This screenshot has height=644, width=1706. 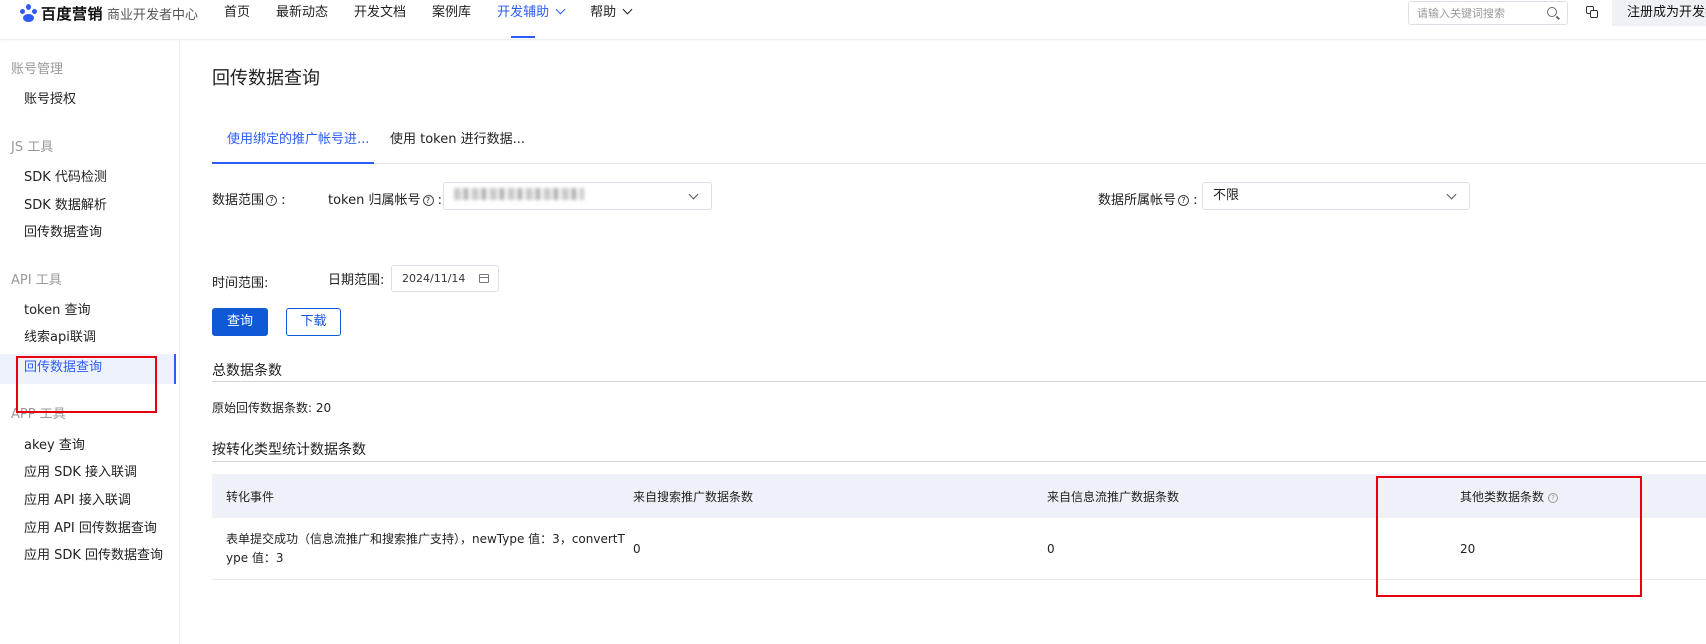 I want to click on data-account-label: 数据所属帐号? :, so click(x=1148, y=200).